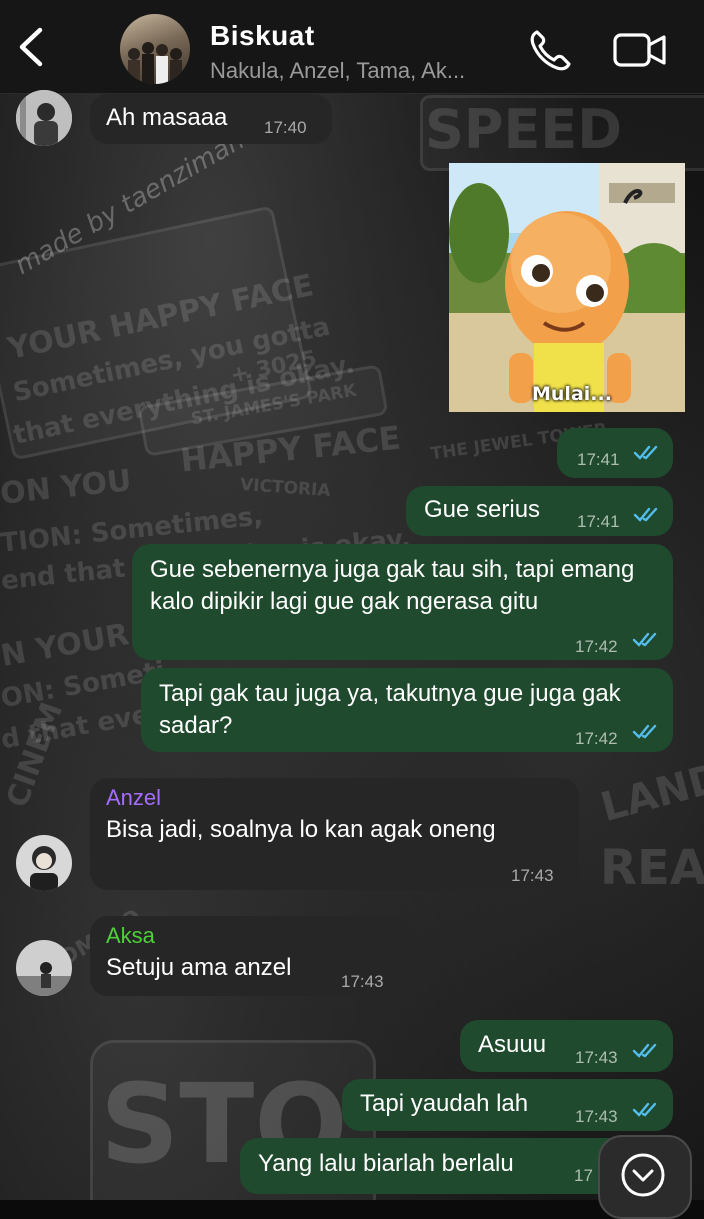 The height and width of the screenshot is (1219, 704). Describe the element at coordinates (524, 129) in the screenshot. I see `wallpaper-text: SPEED` at that location.